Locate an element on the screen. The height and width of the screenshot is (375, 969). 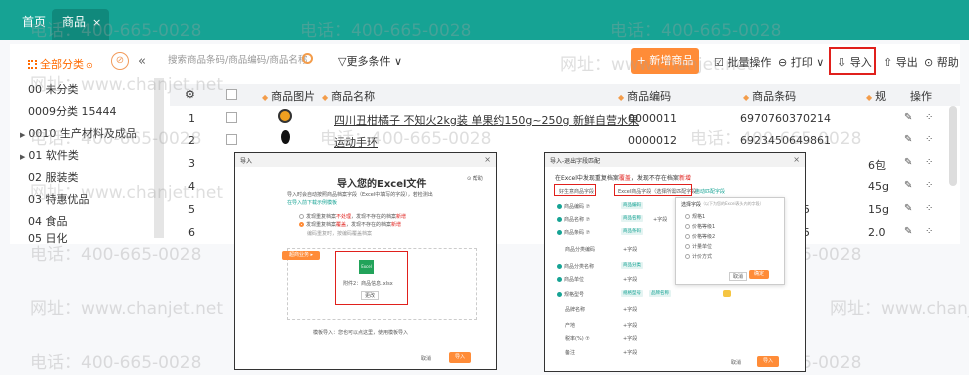
option-text: 不处理 is located at coordinates (344, 217).